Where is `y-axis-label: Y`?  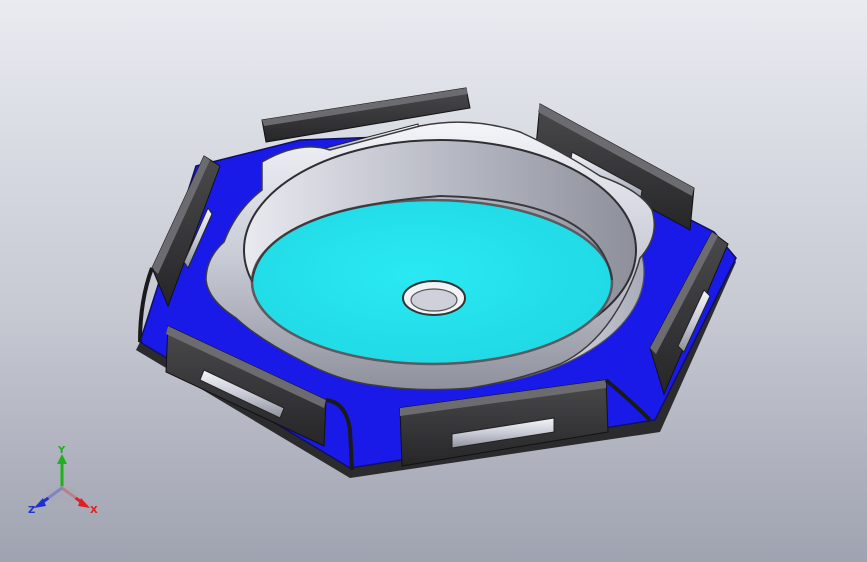
y-axis-label: Y is located at coordinates (62, 450).